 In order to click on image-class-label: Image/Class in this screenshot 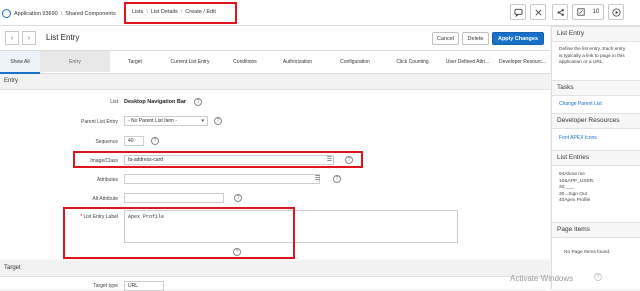, I will do `click(104, 161)`.